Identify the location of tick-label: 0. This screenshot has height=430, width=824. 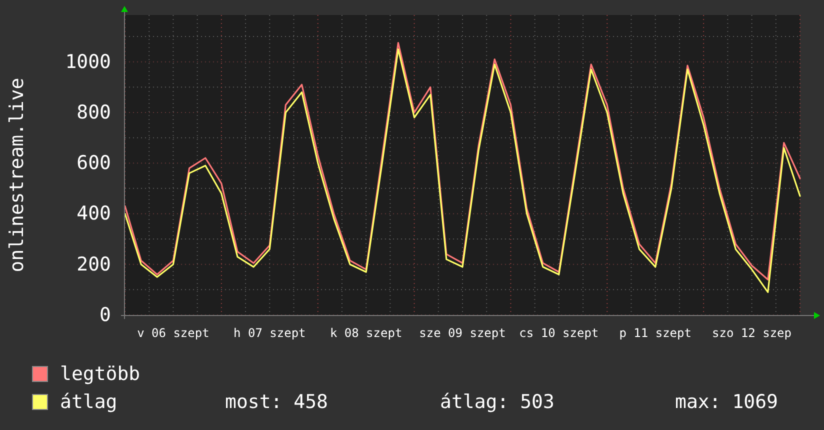
(105, 315).